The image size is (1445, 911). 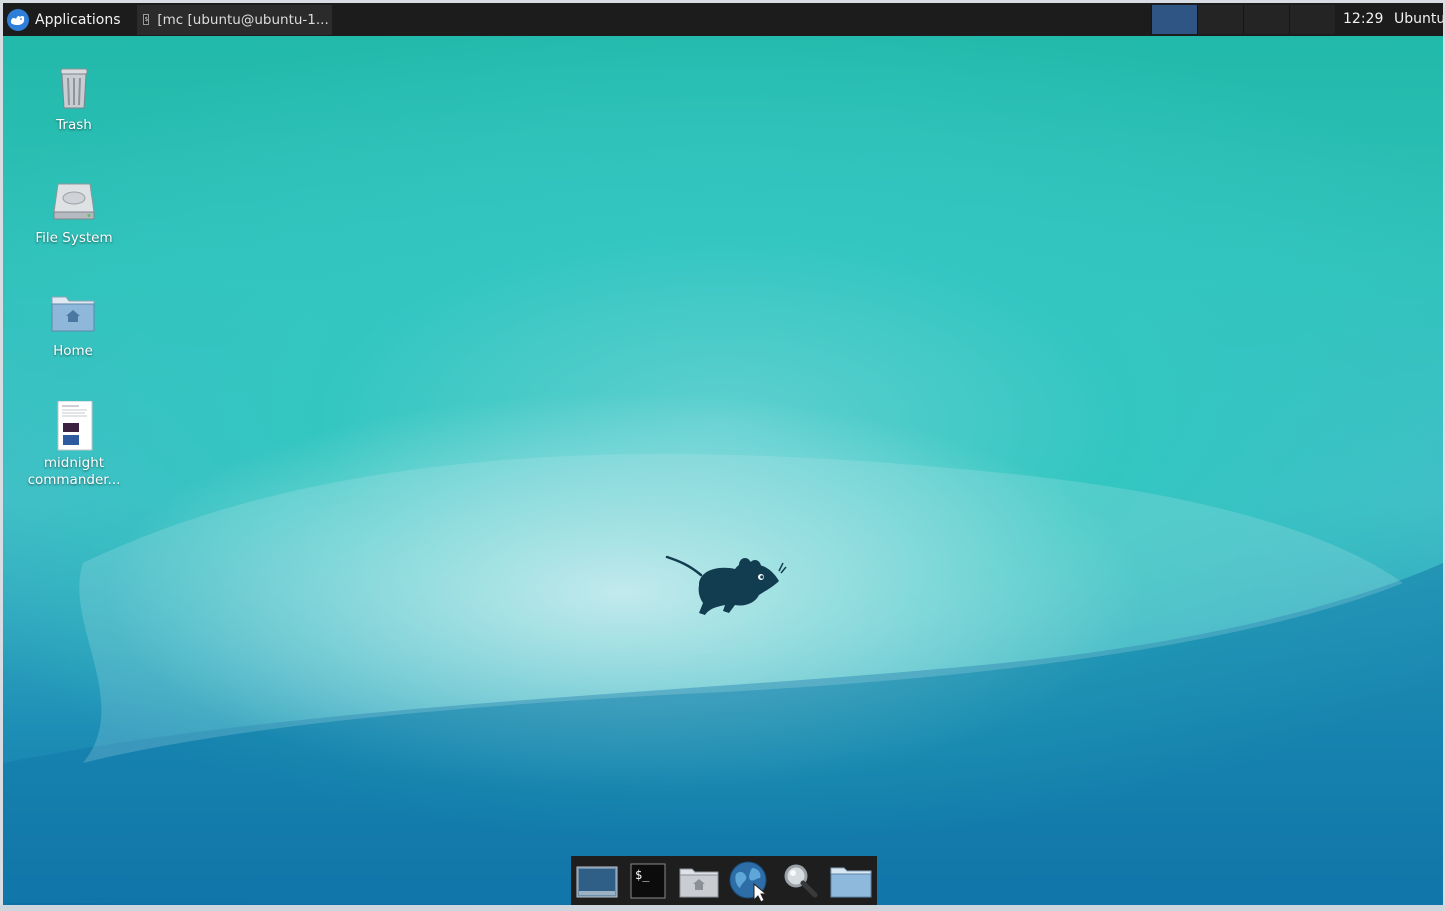 I want to click on bottom-dock: $_, so click(x=724, y=880).